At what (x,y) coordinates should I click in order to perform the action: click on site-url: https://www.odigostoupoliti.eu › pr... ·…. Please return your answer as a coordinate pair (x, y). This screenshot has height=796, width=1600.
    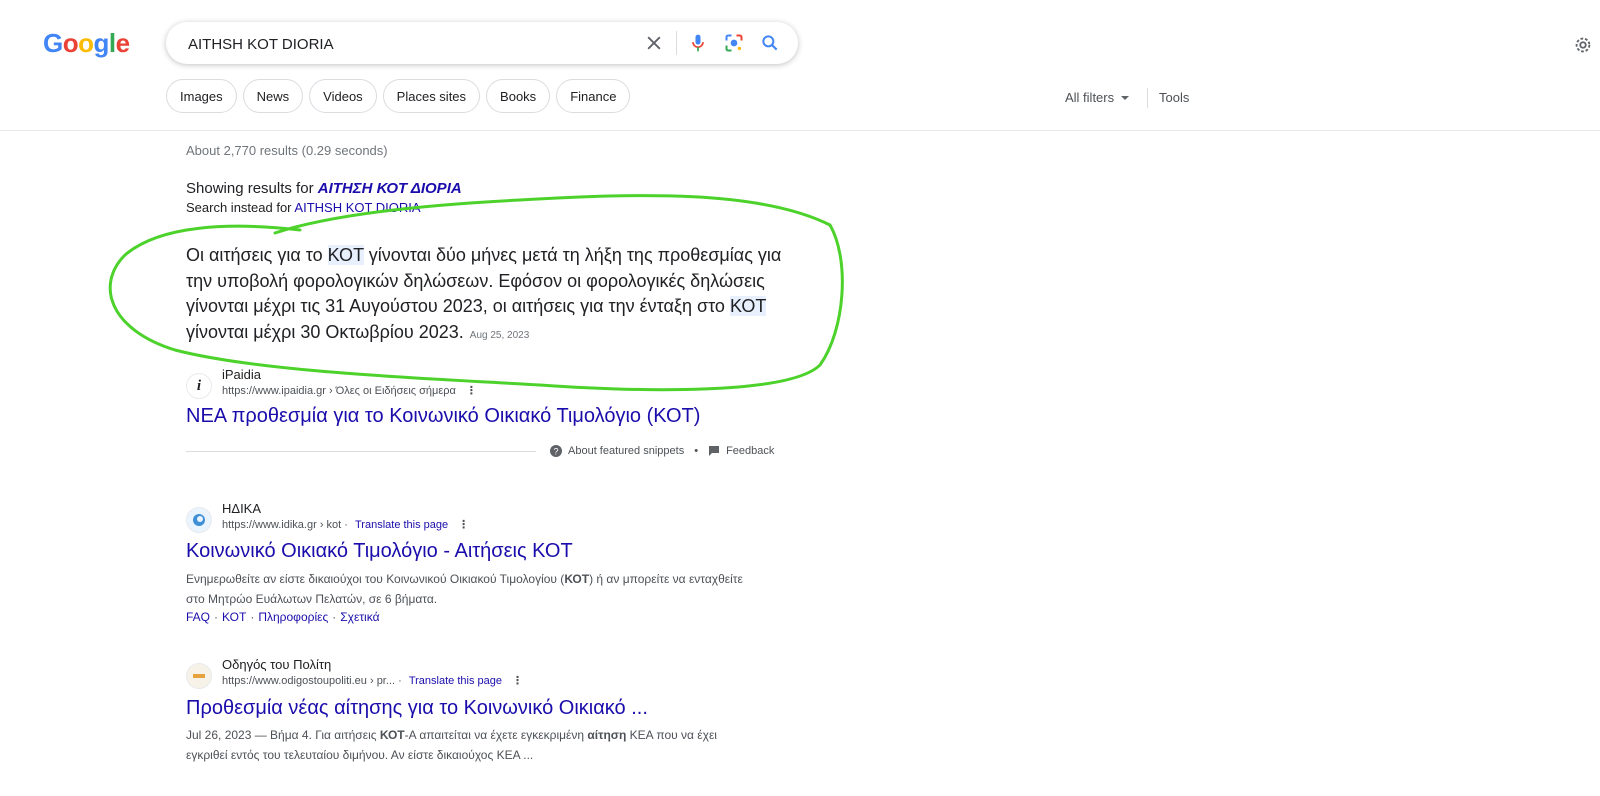
    Looking at the image, I should click on (372, 680).